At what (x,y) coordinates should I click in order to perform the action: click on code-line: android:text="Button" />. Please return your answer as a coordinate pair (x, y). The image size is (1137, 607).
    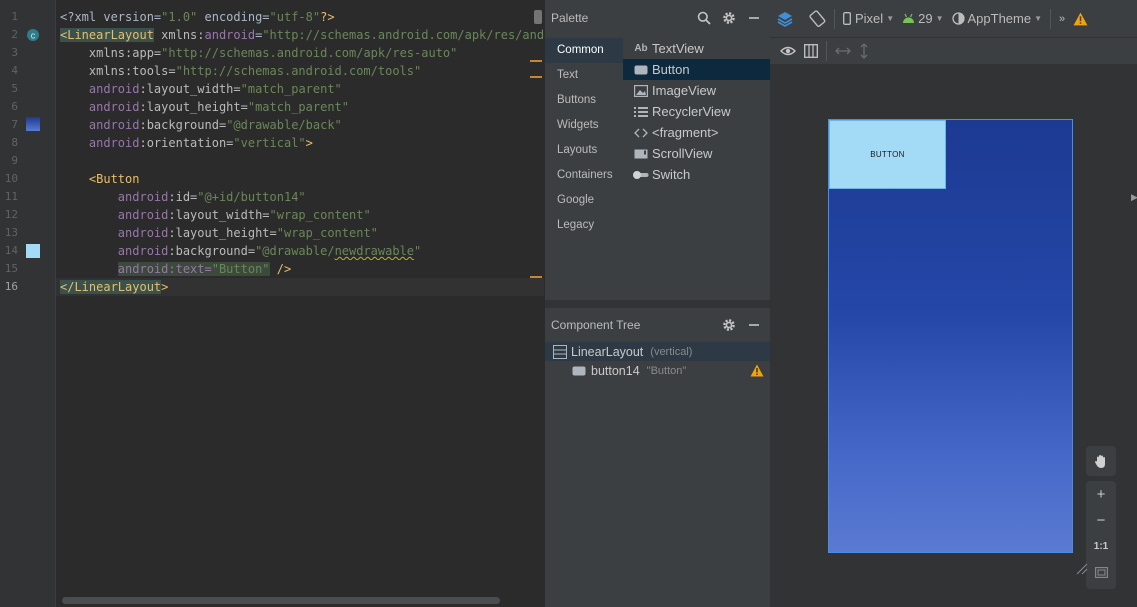
    Looking at the image, I should click on (300, 269).